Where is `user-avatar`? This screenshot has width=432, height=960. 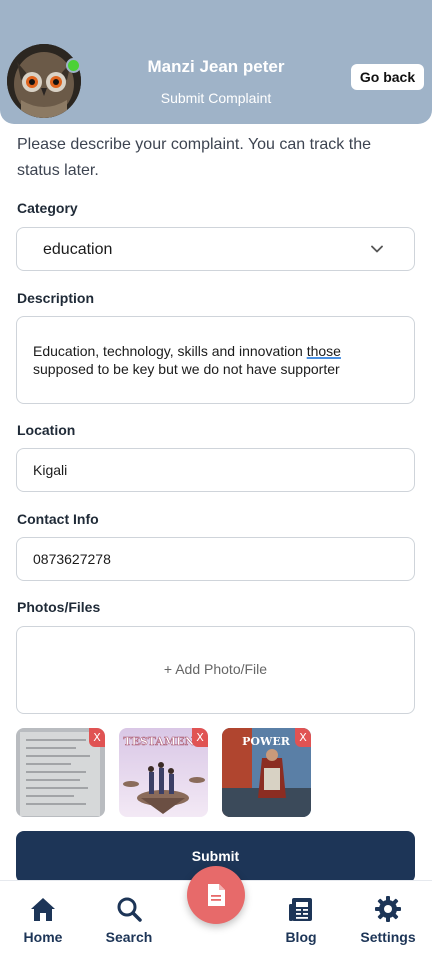 user-avatar is located at coordinates (44, 81).